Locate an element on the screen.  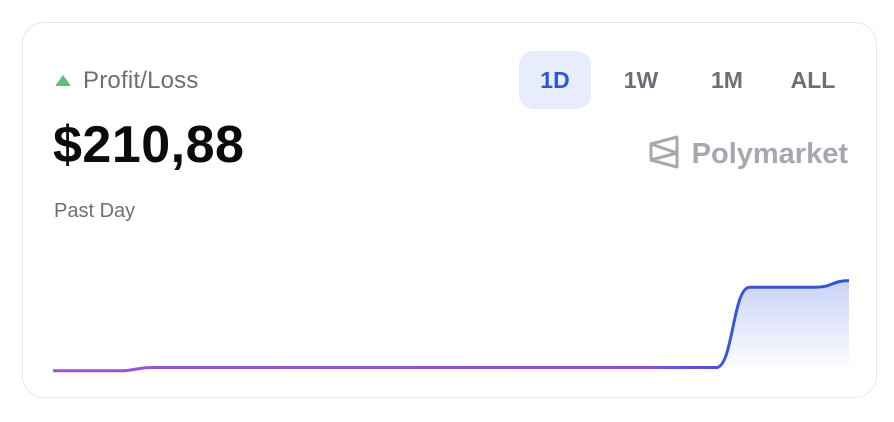
profit-loss-value: $210,88 is located at coordinates (149, 145).